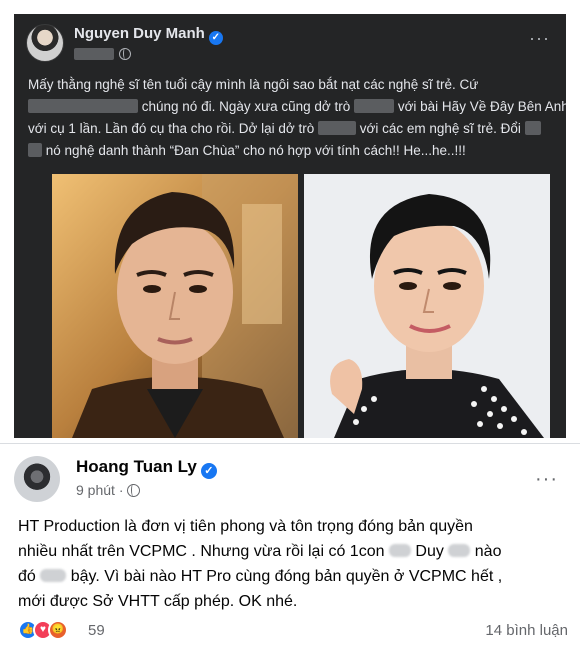 This screenshot has height=651, width=580. Describe the element at coordinates (481, 106) in the screenshot. I see `text-segment: với bài Hãy Về Đây Bên Anh` at that location.